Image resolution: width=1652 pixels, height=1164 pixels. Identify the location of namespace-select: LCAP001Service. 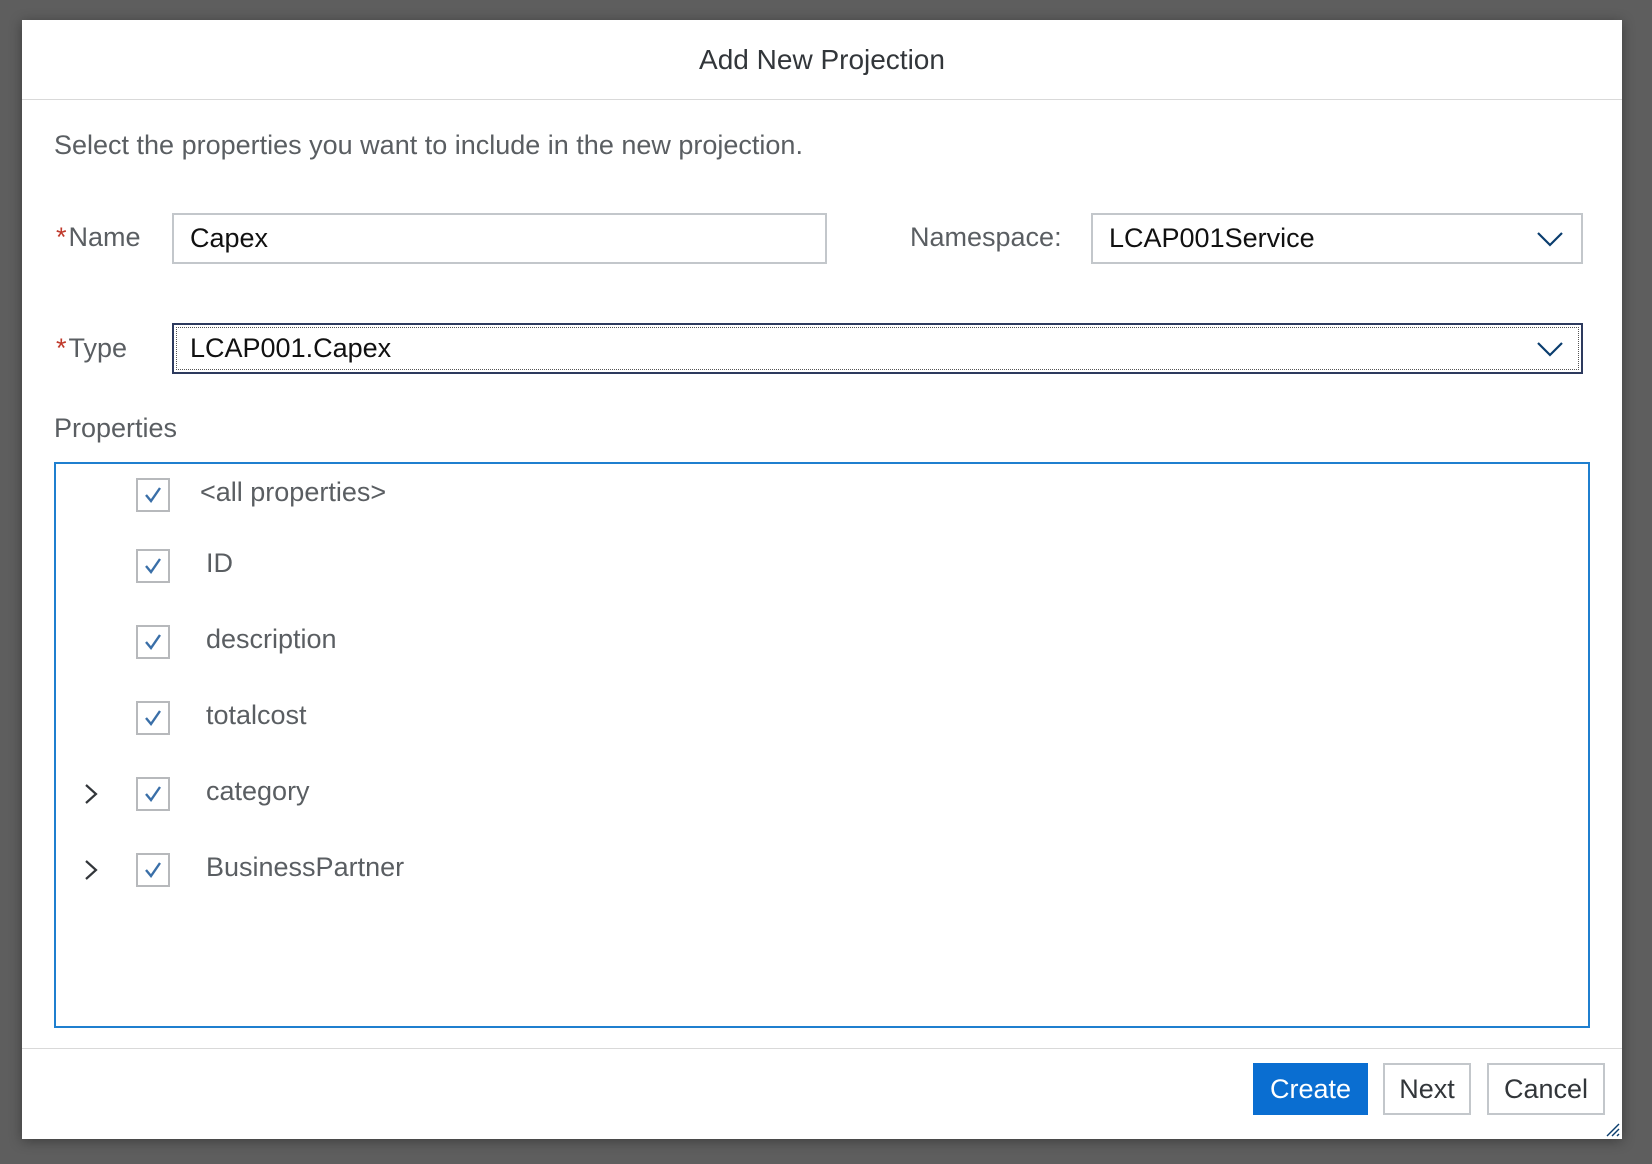
(1337, 238).